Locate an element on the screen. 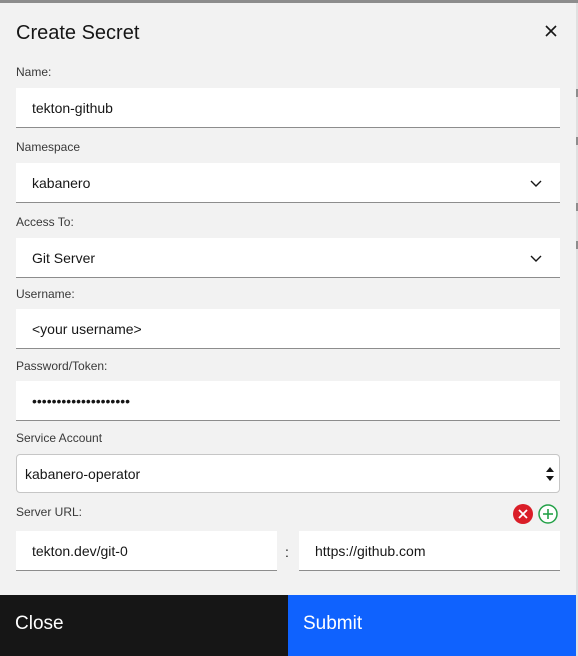 Image resolution: width=578 pixels, height=656 pixels. server-url-key-input is located at coordinates (154, 550).